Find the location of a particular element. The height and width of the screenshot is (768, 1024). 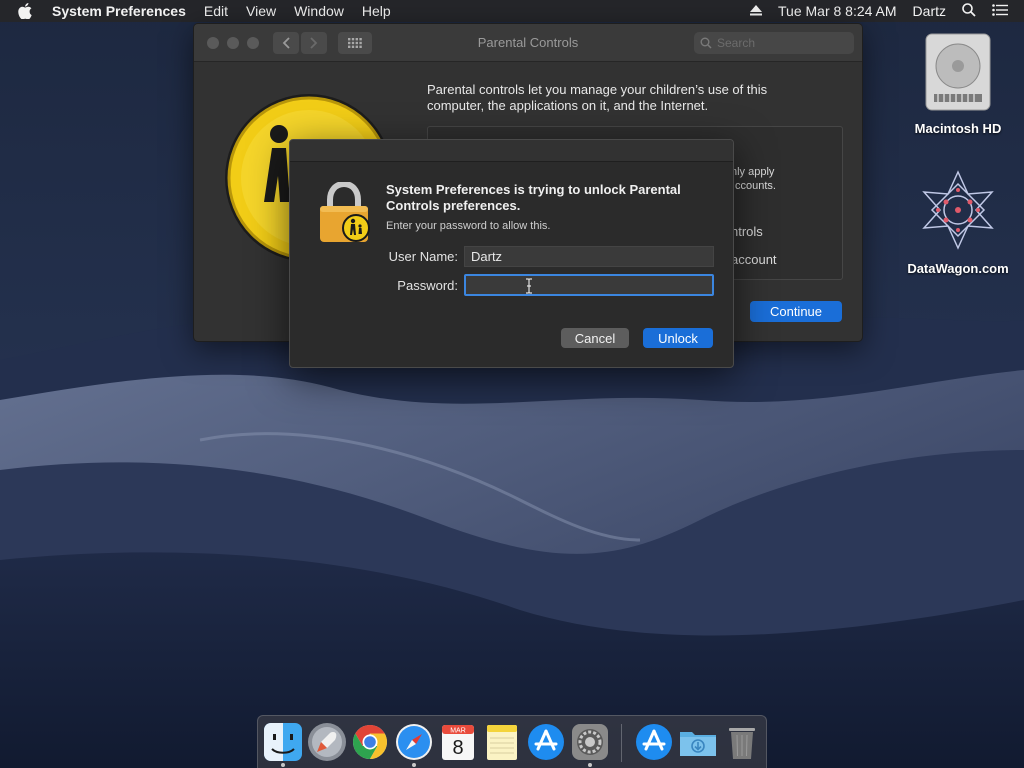

lock-icon is located at coordinates (346, 214).